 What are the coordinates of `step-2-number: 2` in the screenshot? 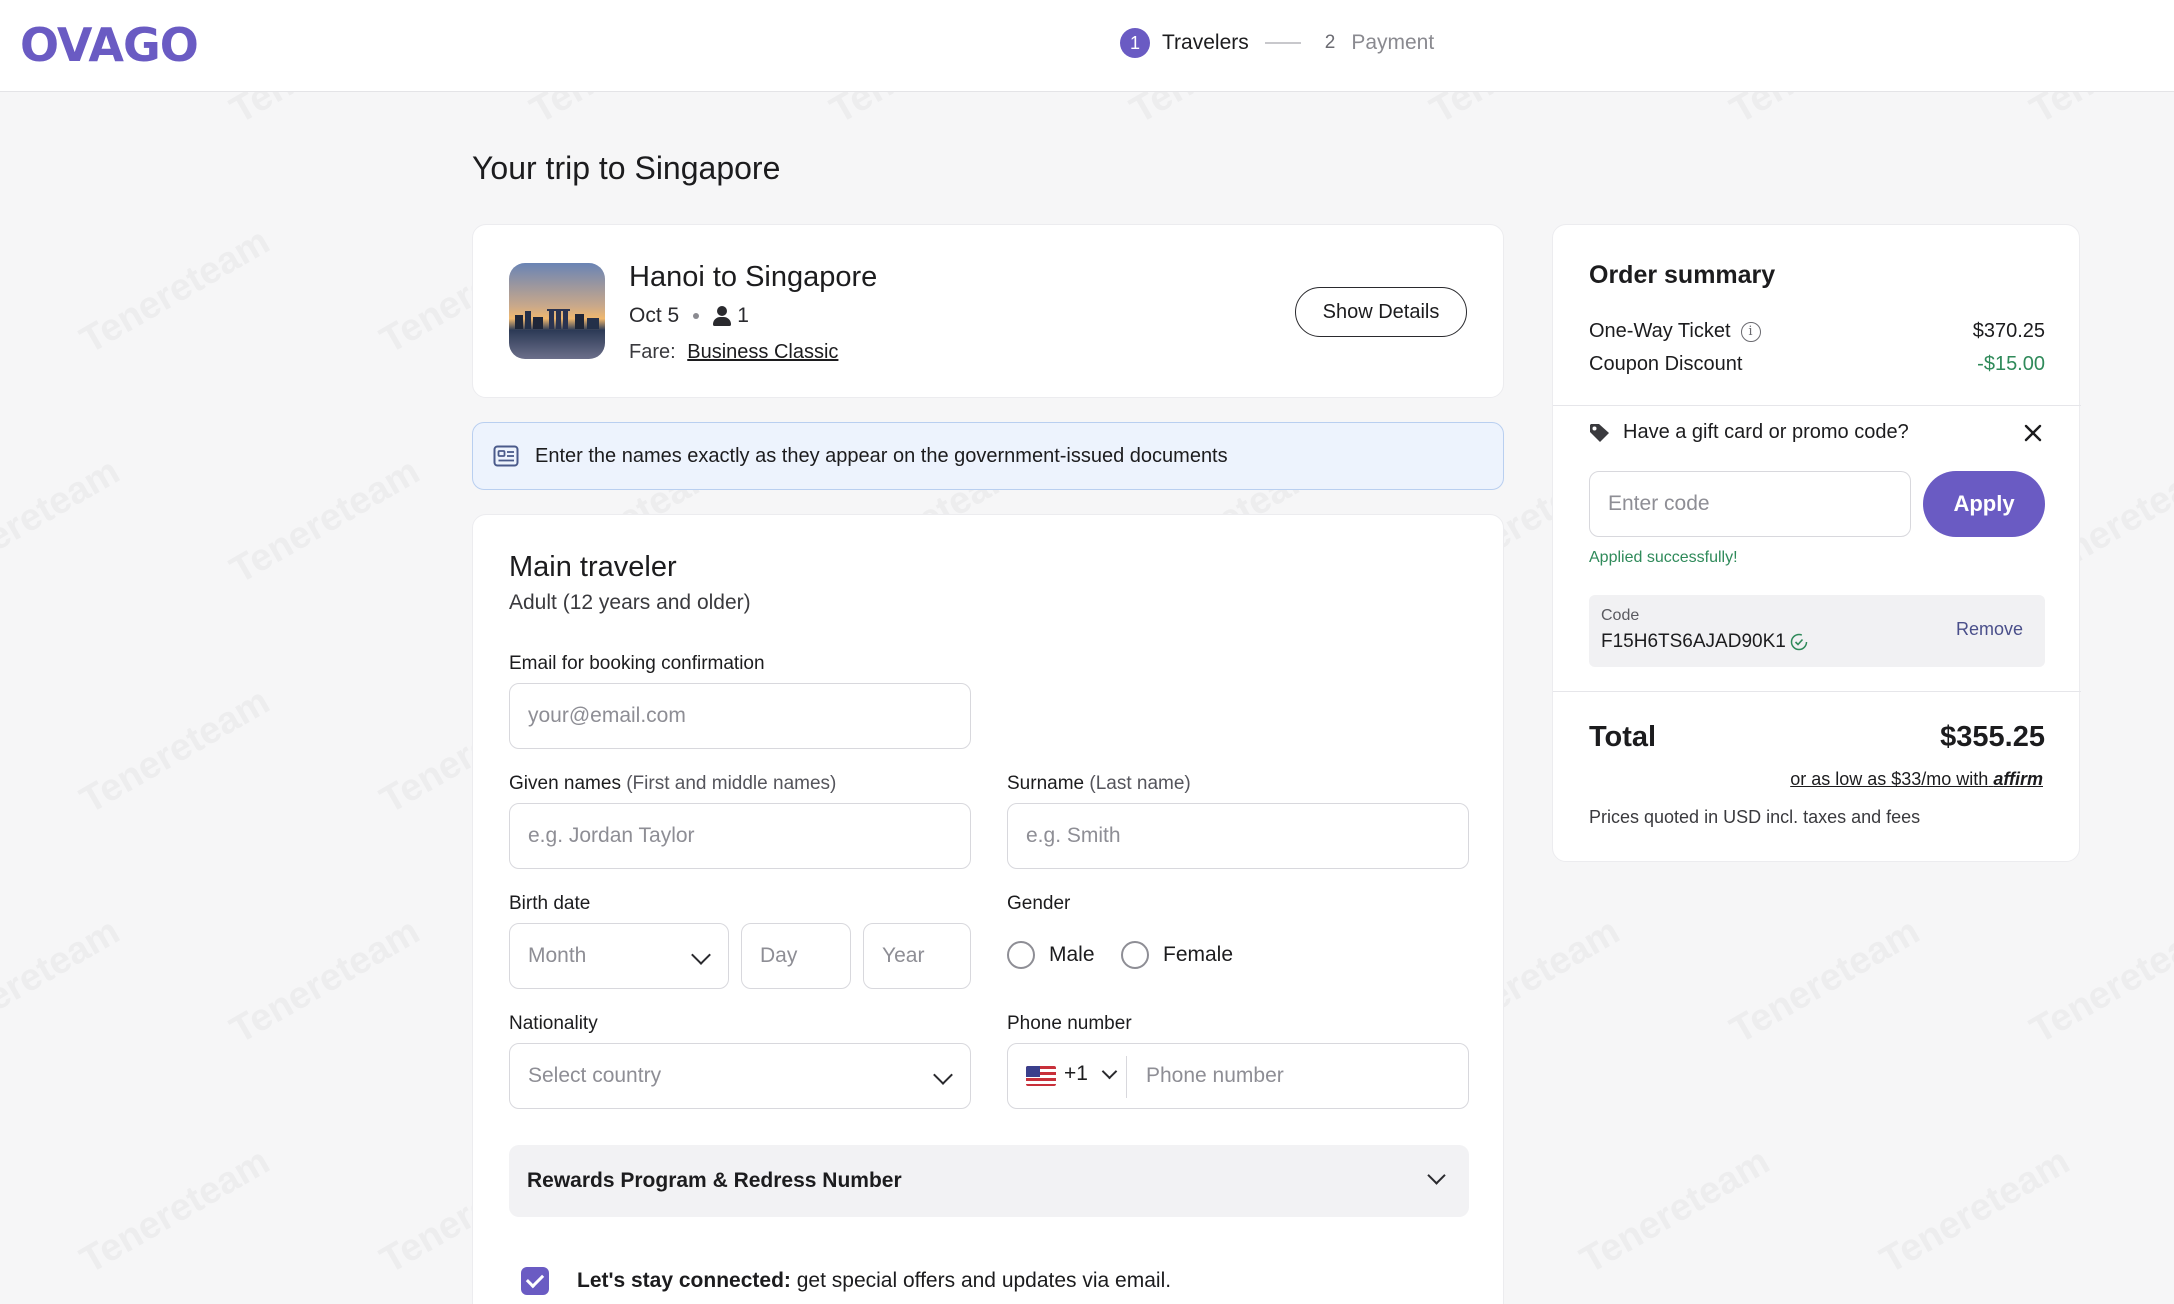 It's located at (1330, 42).